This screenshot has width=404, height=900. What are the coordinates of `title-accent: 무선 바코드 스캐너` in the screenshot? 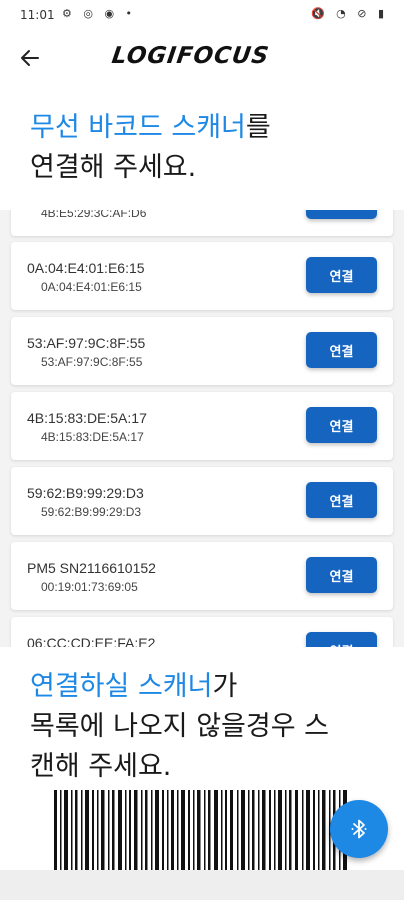 It's located at (138, 127).